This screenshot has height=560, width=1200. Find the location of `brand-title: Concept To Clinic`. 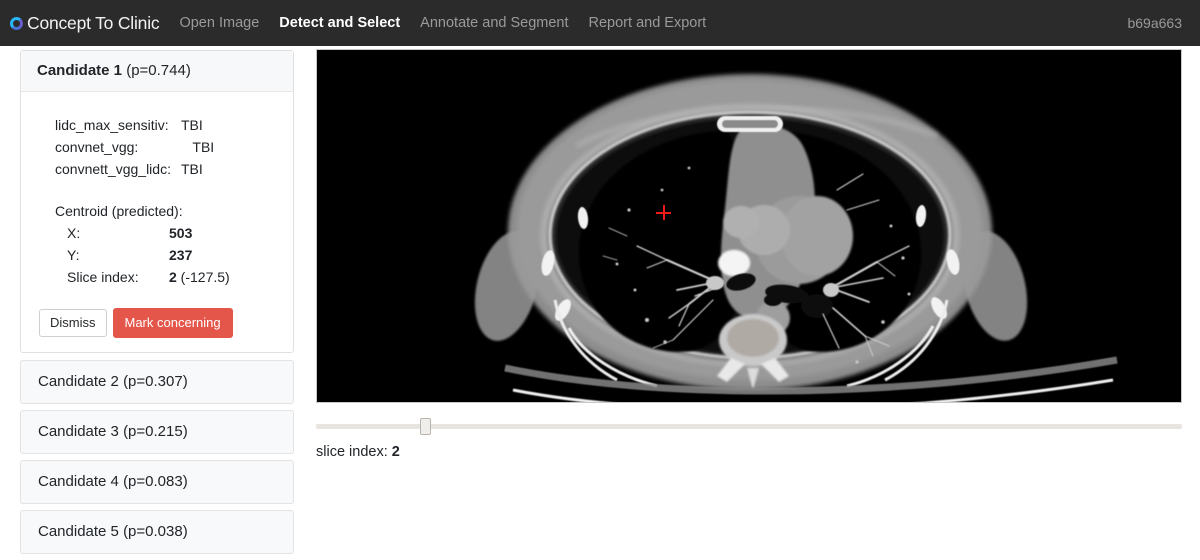

brand-title: Concept To Clinic is located at coordinates (93, 22).